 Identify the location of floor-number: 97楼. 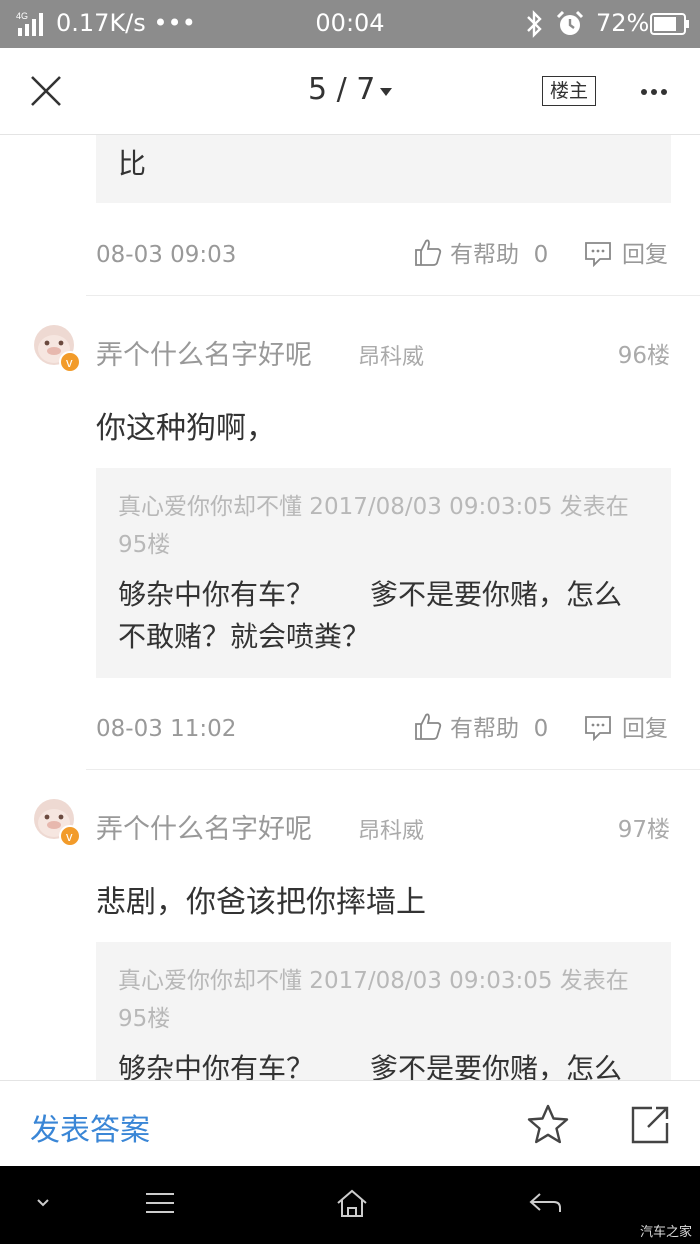
(643, 830).